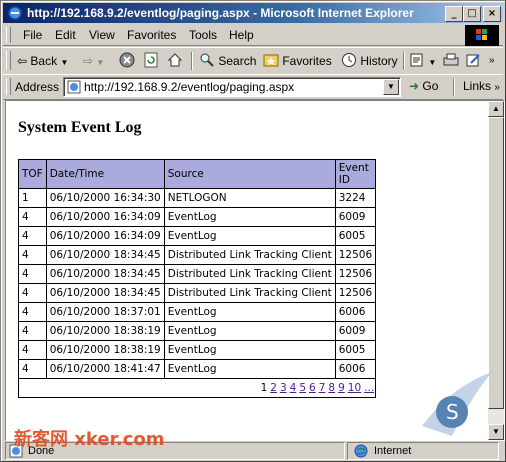 The image size is (506, 462). What do you see at coordinates (32, 198) in the screenshot?
I see `cell-tof: 1` at bounding box center [32, 198].